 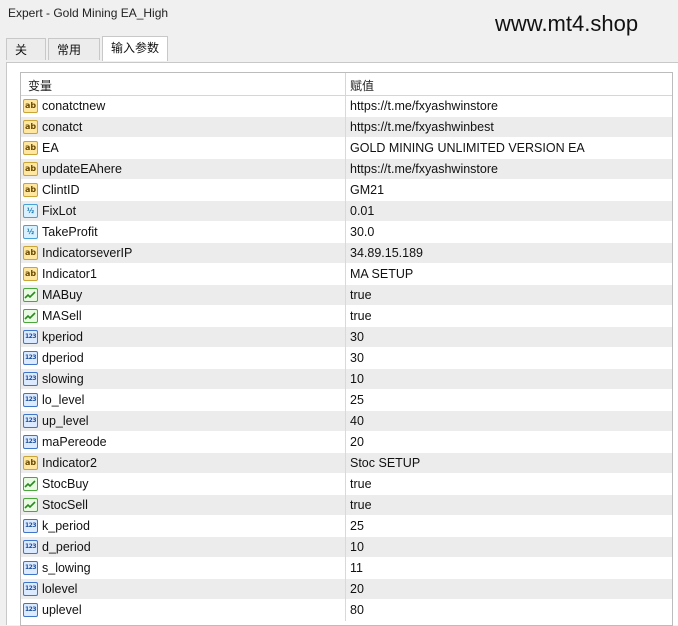 What do you see at coordinates (26, 58) in the screenshot?
I see `tab-about: 关于` at bounding box center [26, 58].